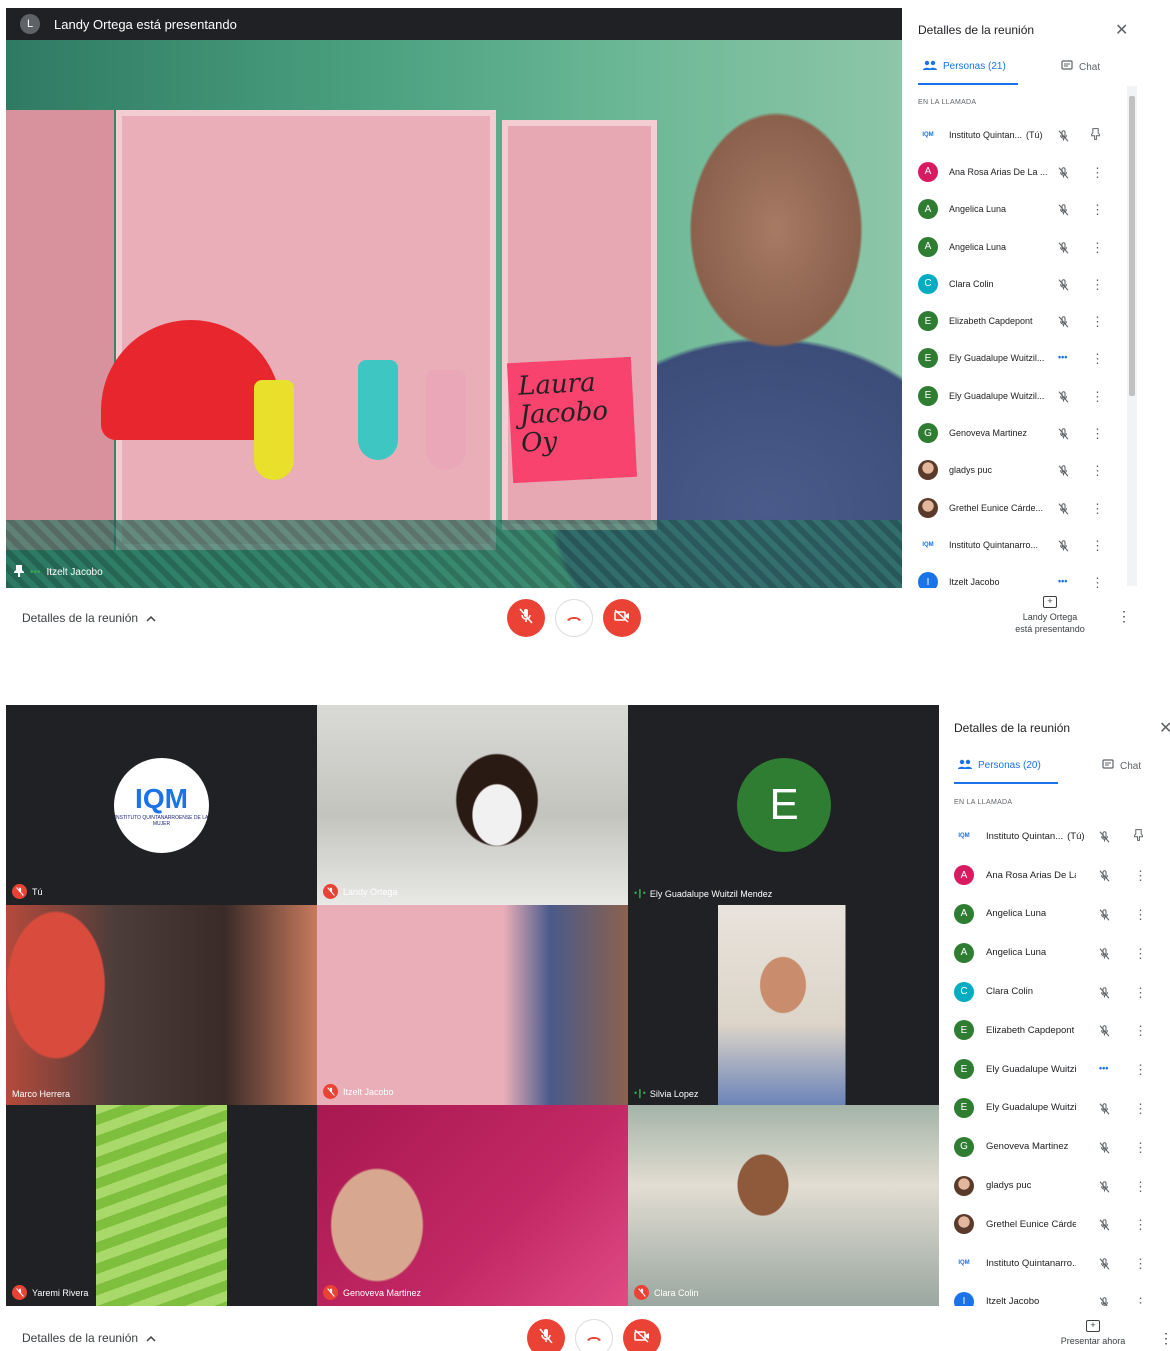 This screenshot has width=1170, height=1351. I want to click on participant-tile: •❙• Silvia Lopez, so click(783, 1005).